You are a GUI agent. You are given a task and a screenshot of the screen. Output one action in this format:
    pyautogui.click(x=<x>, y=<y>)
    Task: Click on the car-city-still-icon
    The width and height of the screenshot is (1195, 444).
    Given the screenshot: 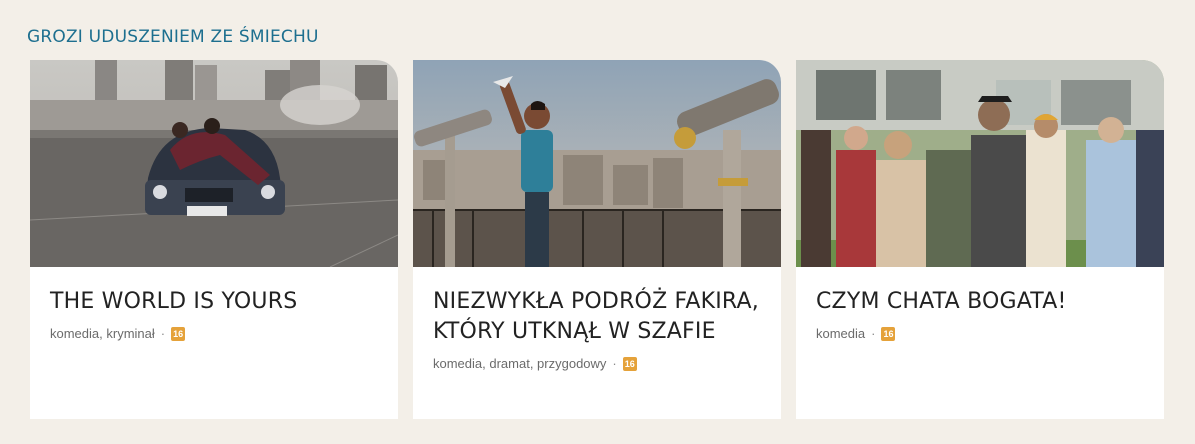 What is the action you would take?
    pyautogui.click(x=214, y=163)
    